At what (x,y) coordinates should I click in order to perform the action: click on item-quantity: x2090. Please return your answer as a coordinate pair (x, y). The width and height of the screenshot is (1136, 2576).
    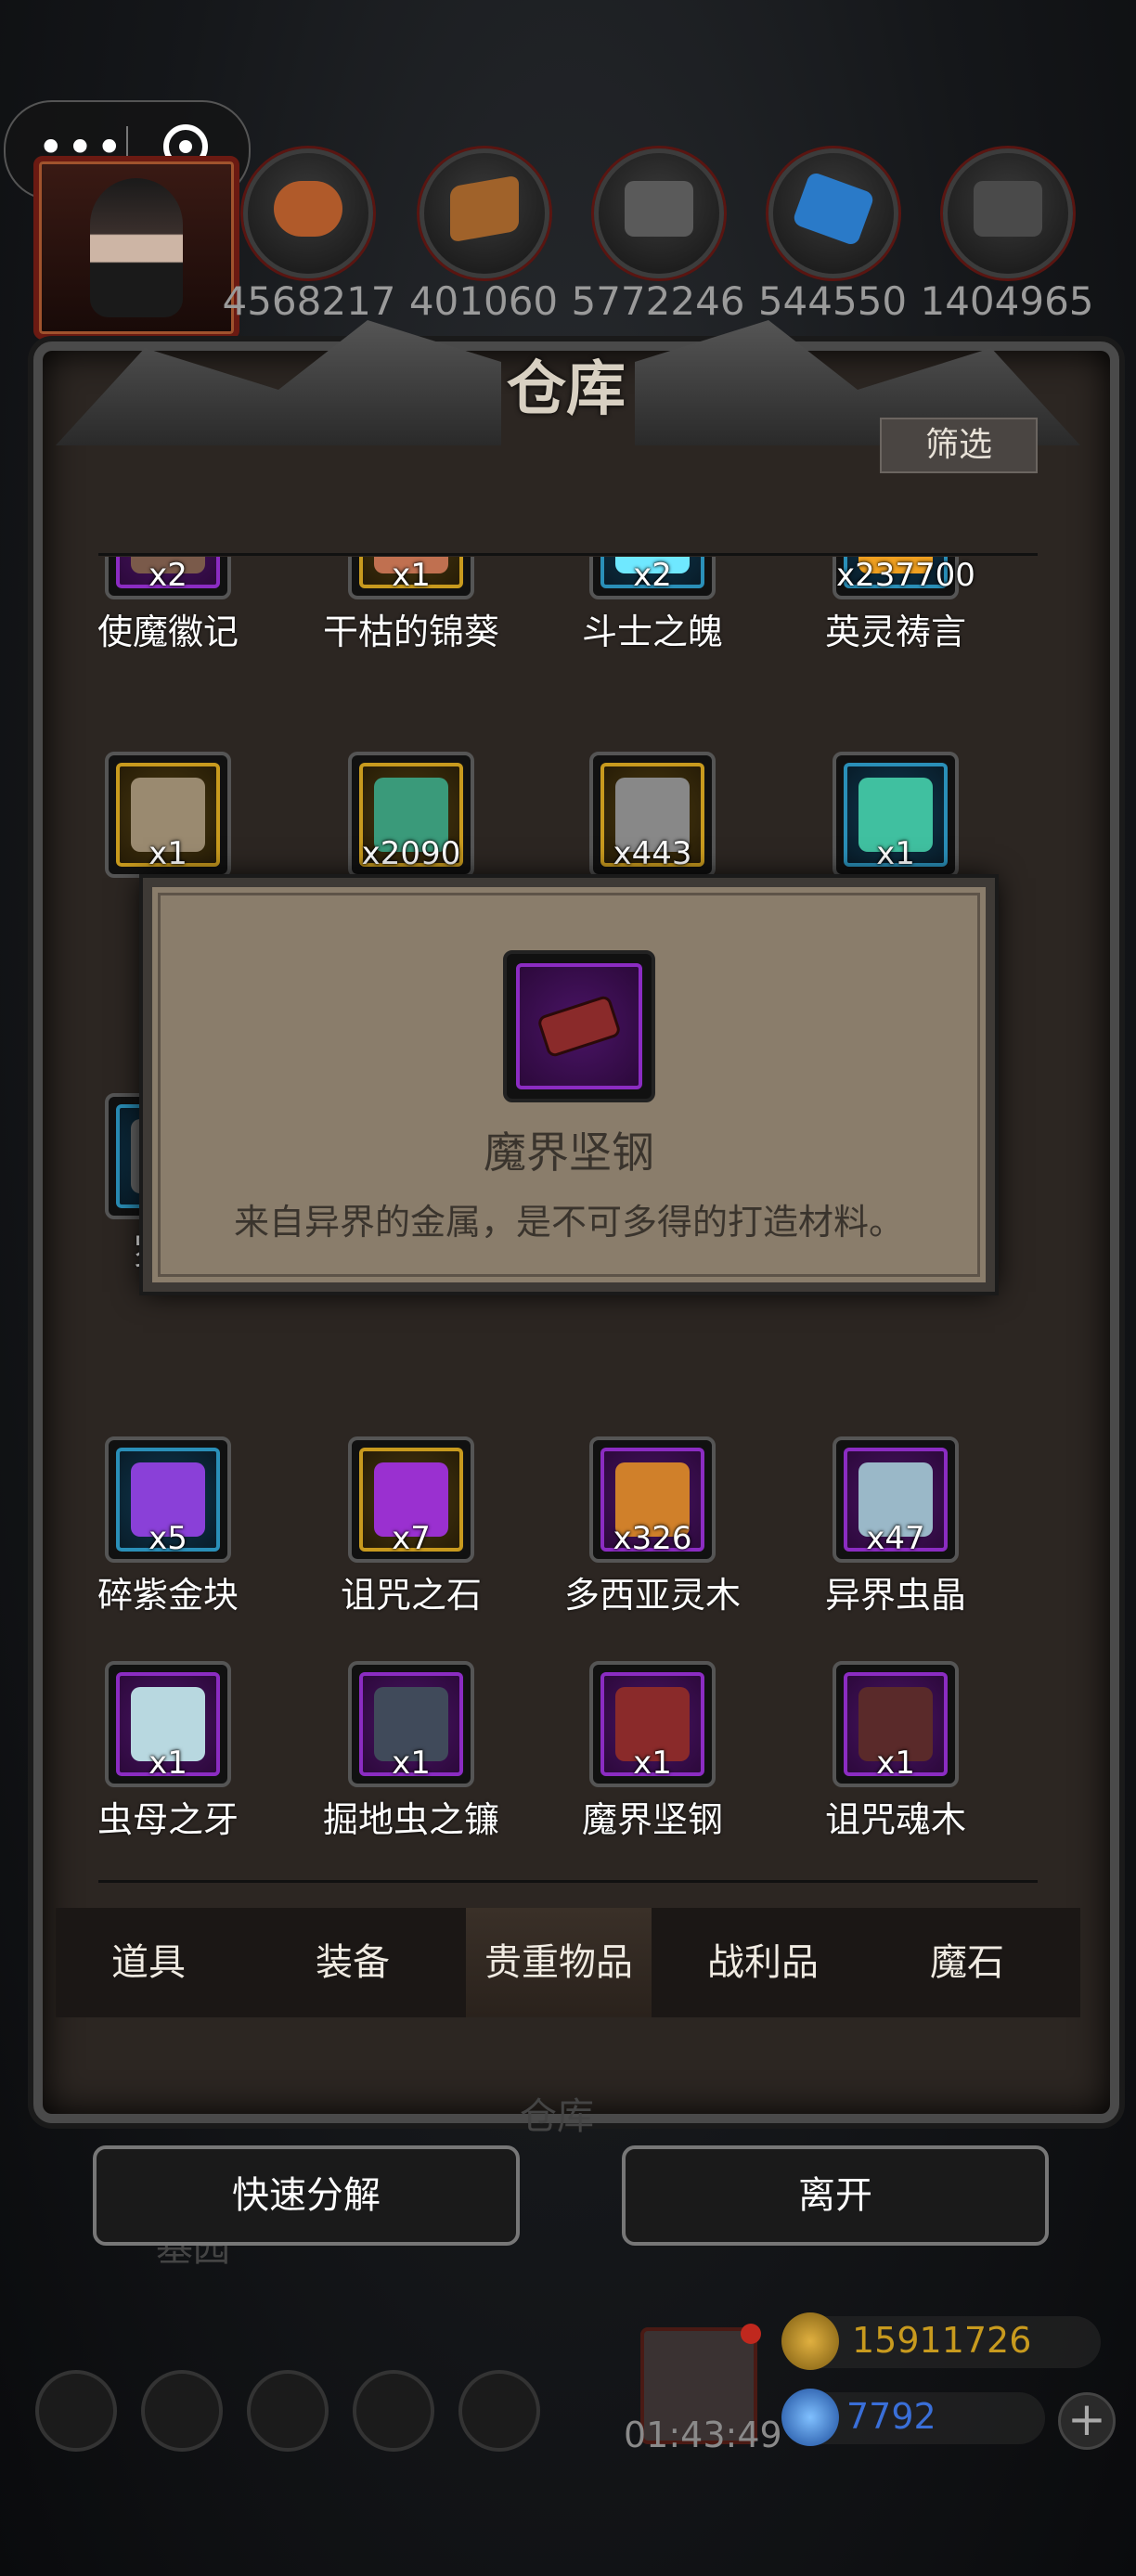
    Looking at the image, I should click on (411, 854).